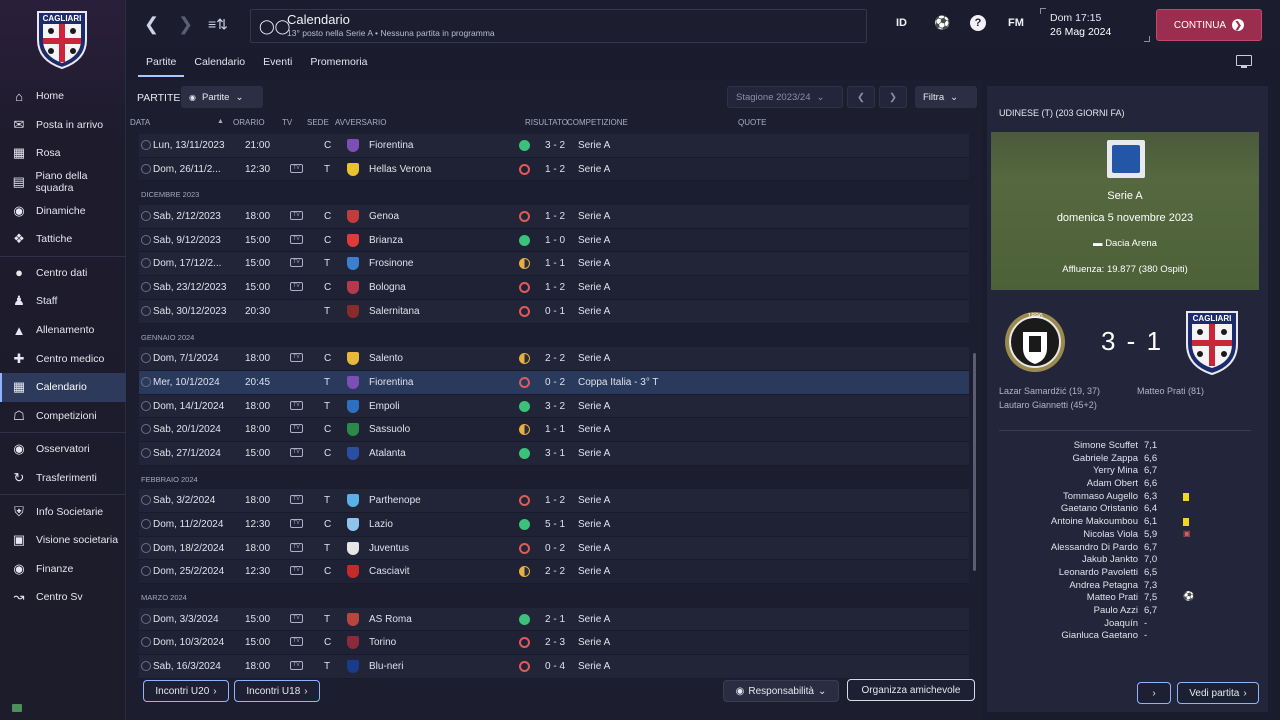 This screenshot has height=720, width=1280. Describe the element at coordinates (785, 97) in the screenshot. I see `season-dropdown: Stagione 2023/24 ⌄` at that location.